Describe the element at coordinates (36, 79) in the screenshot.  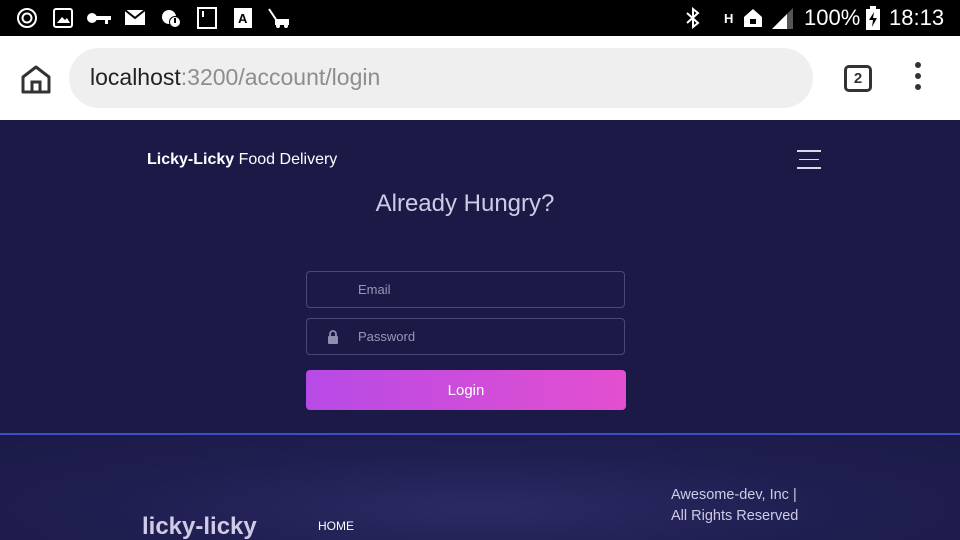
I see `home-icon` at that location.